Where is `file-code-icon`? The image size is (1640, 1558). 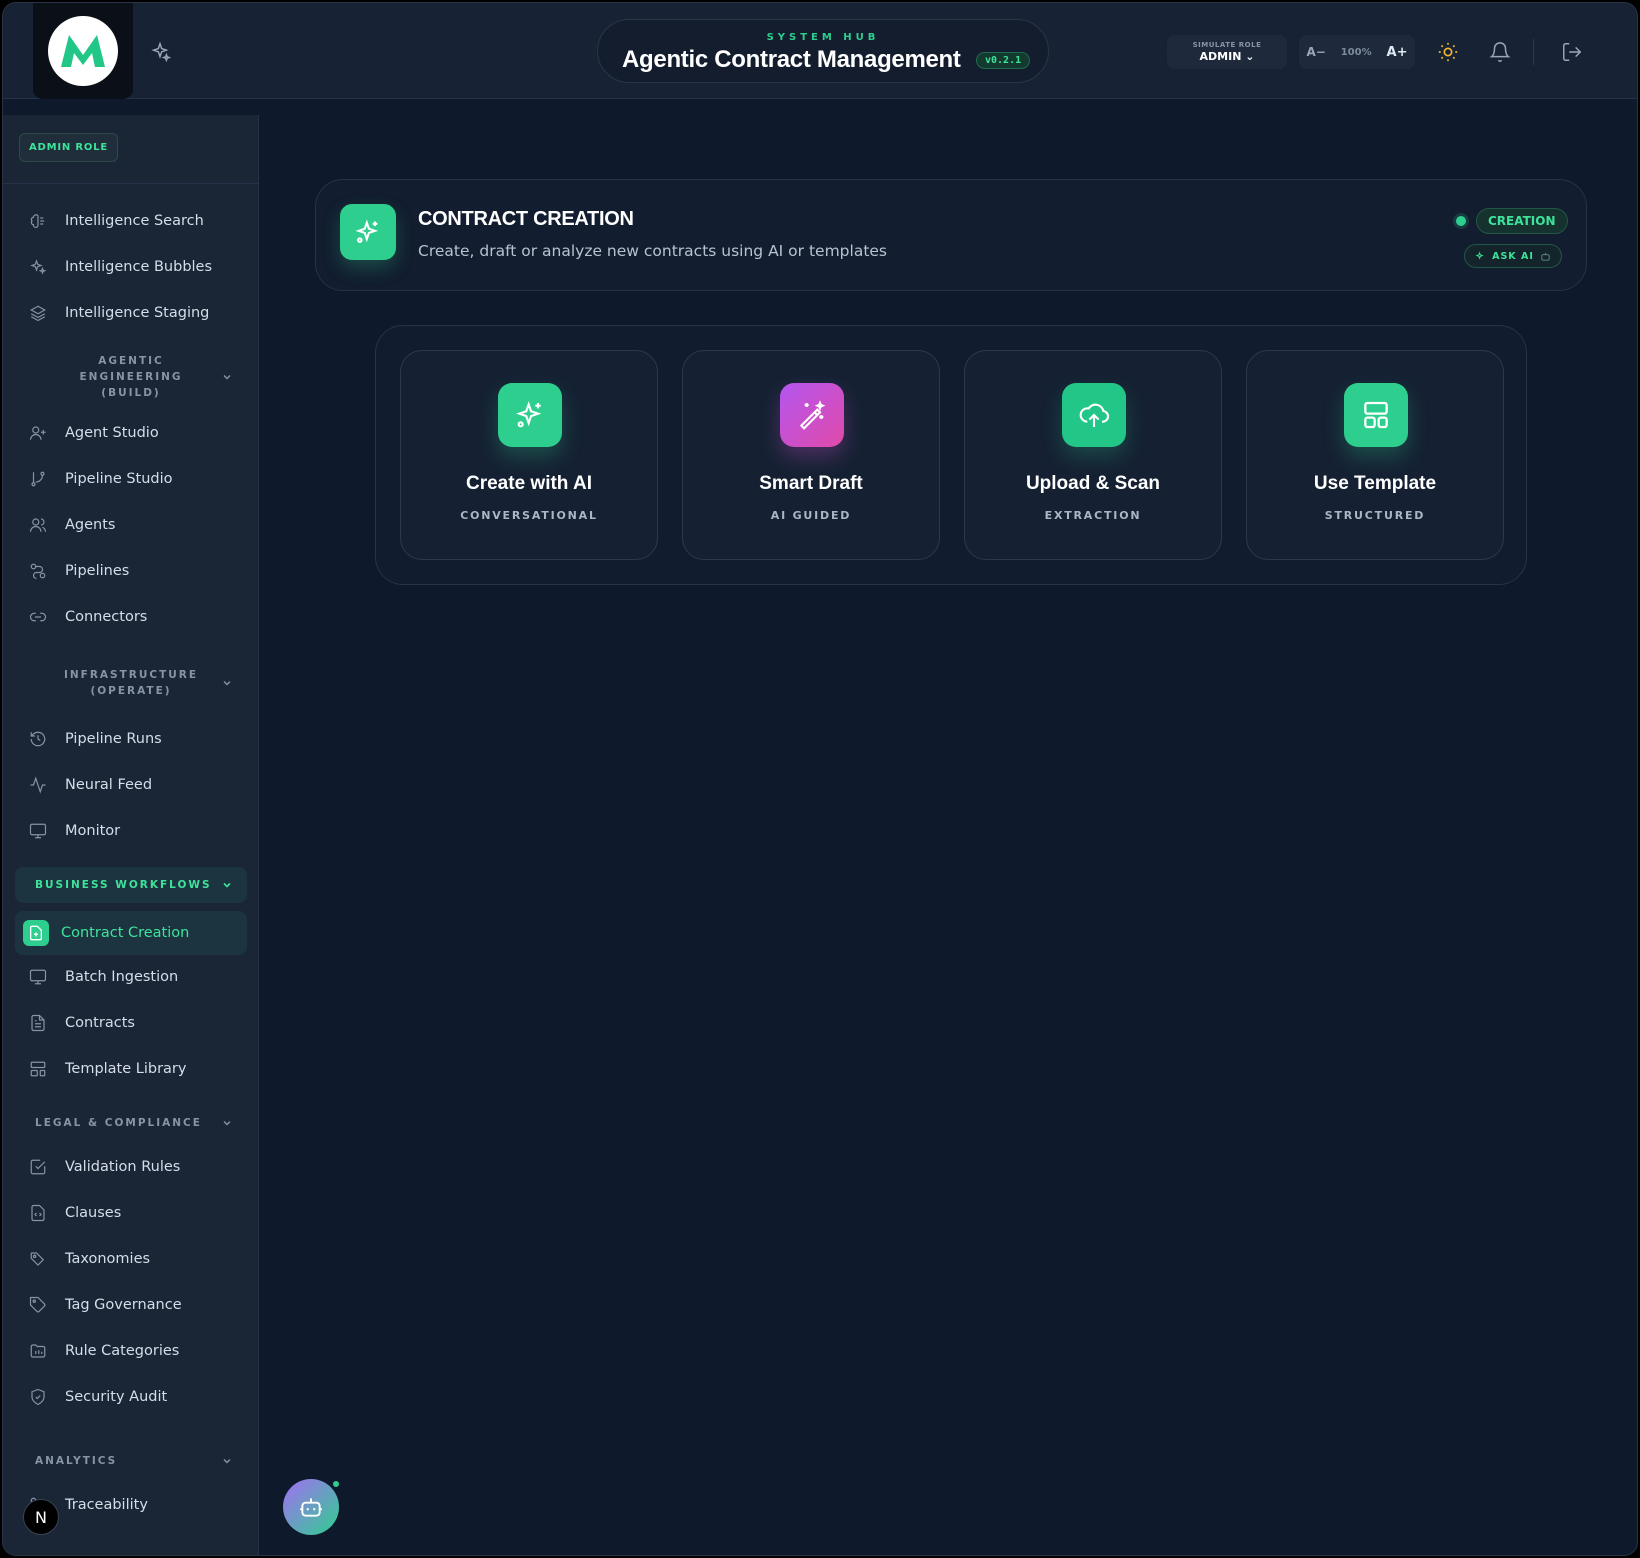
file-code-icon is located at coordinates (38, 1213).